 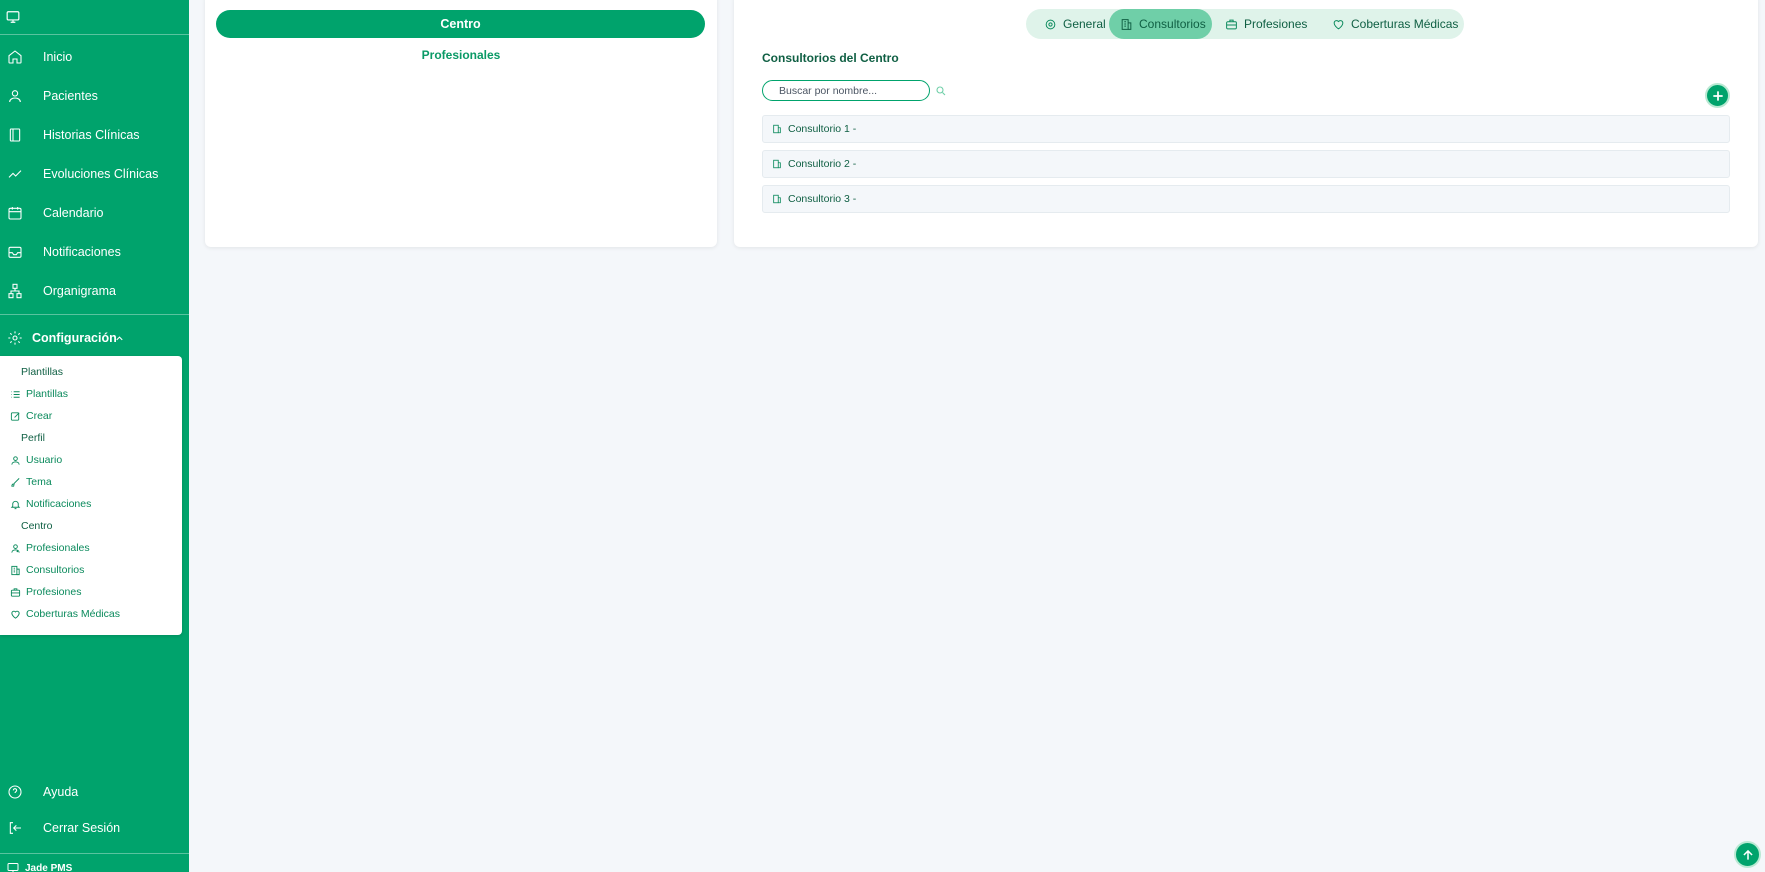 I want to click on nav-item-logout: Cerrar Sesión, so click(x=94, y=828).